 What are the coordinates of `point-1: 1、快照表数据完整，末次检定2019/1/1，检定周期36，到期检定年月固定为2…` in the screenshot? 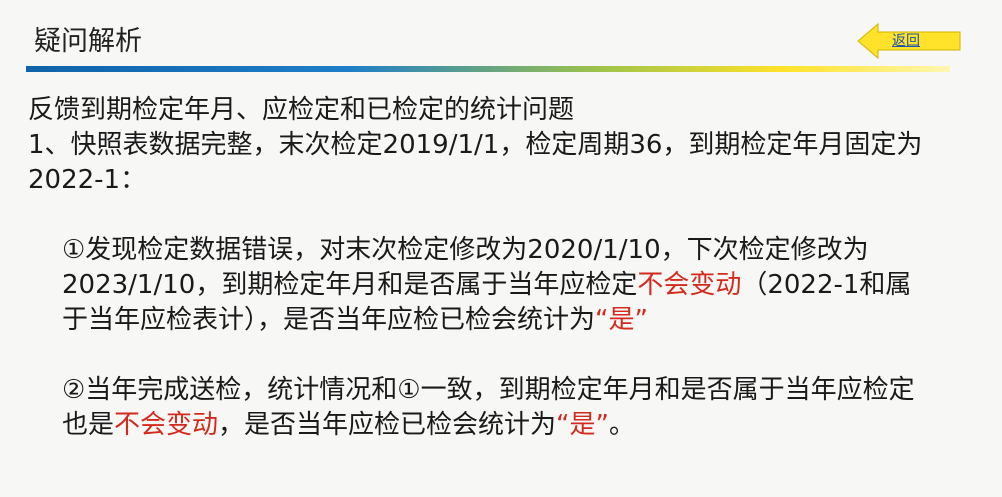 It's located at (475, 162).